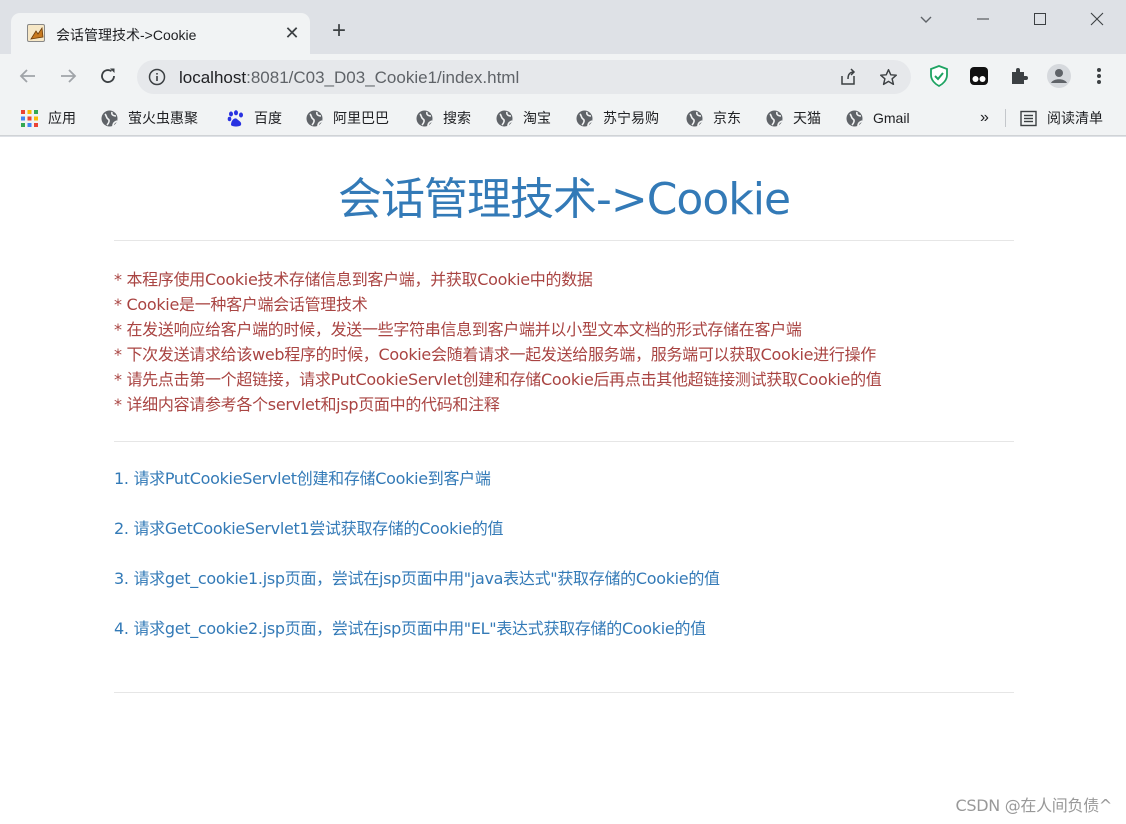 The width and height of the screenshot is (1126, 824). What do you see at coordinates (68, 76) in the screenshot?
I see `forward-arrow-icon` at bounding box center [68, 76].